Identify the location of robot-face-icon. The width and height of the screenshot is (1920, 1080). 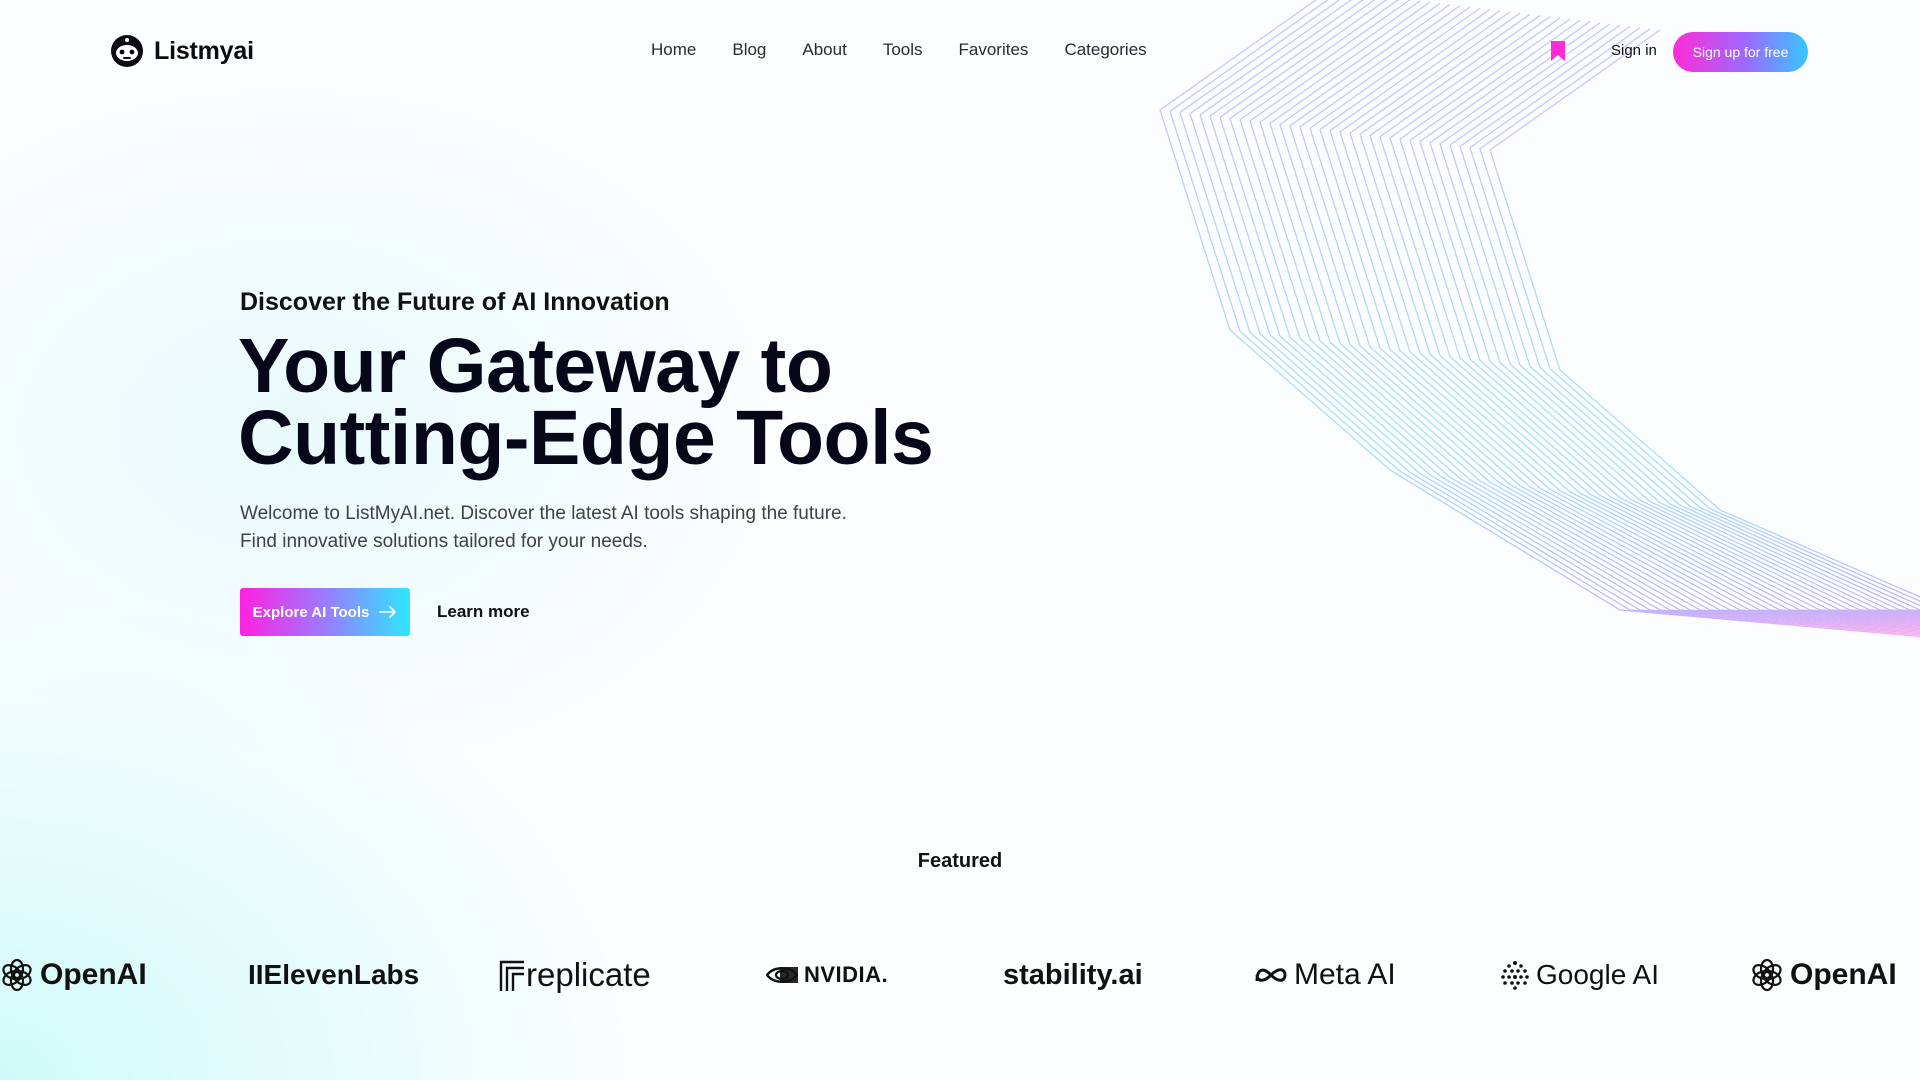
(127, 51).